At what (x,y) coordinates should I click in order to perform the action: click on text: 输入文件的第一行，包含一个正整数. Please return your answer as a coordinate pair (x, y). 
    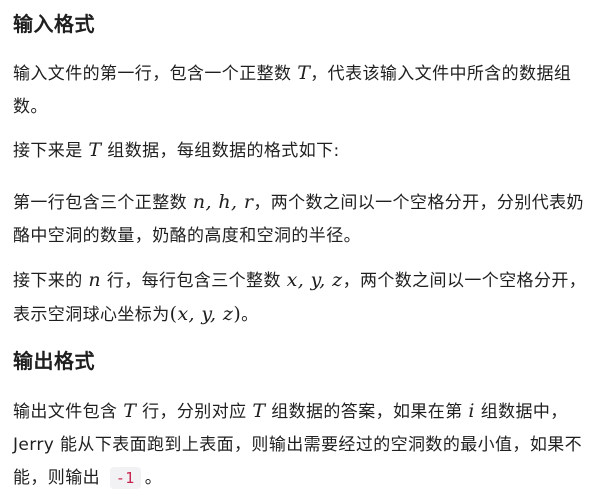
    Looking at the image, I should click on (155, 74).